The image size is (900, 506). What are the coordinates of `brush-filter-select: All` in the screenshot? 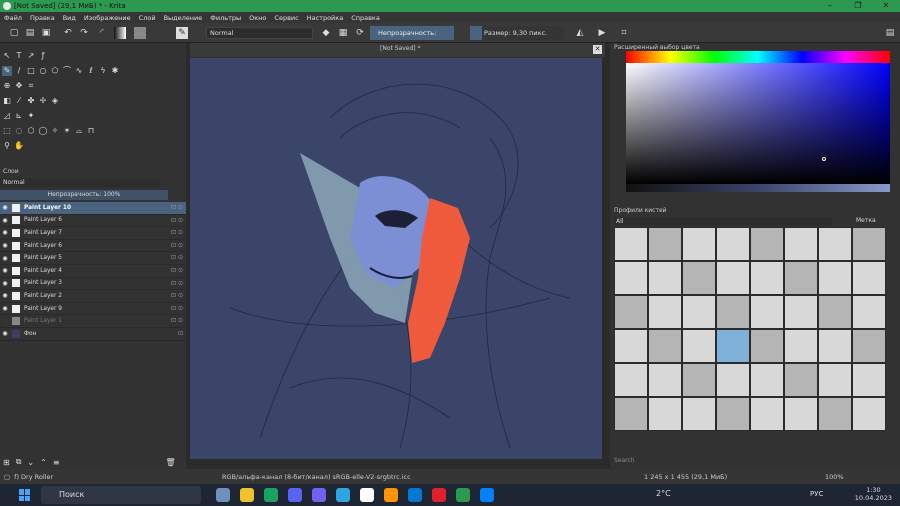 It's located at (723, 221).